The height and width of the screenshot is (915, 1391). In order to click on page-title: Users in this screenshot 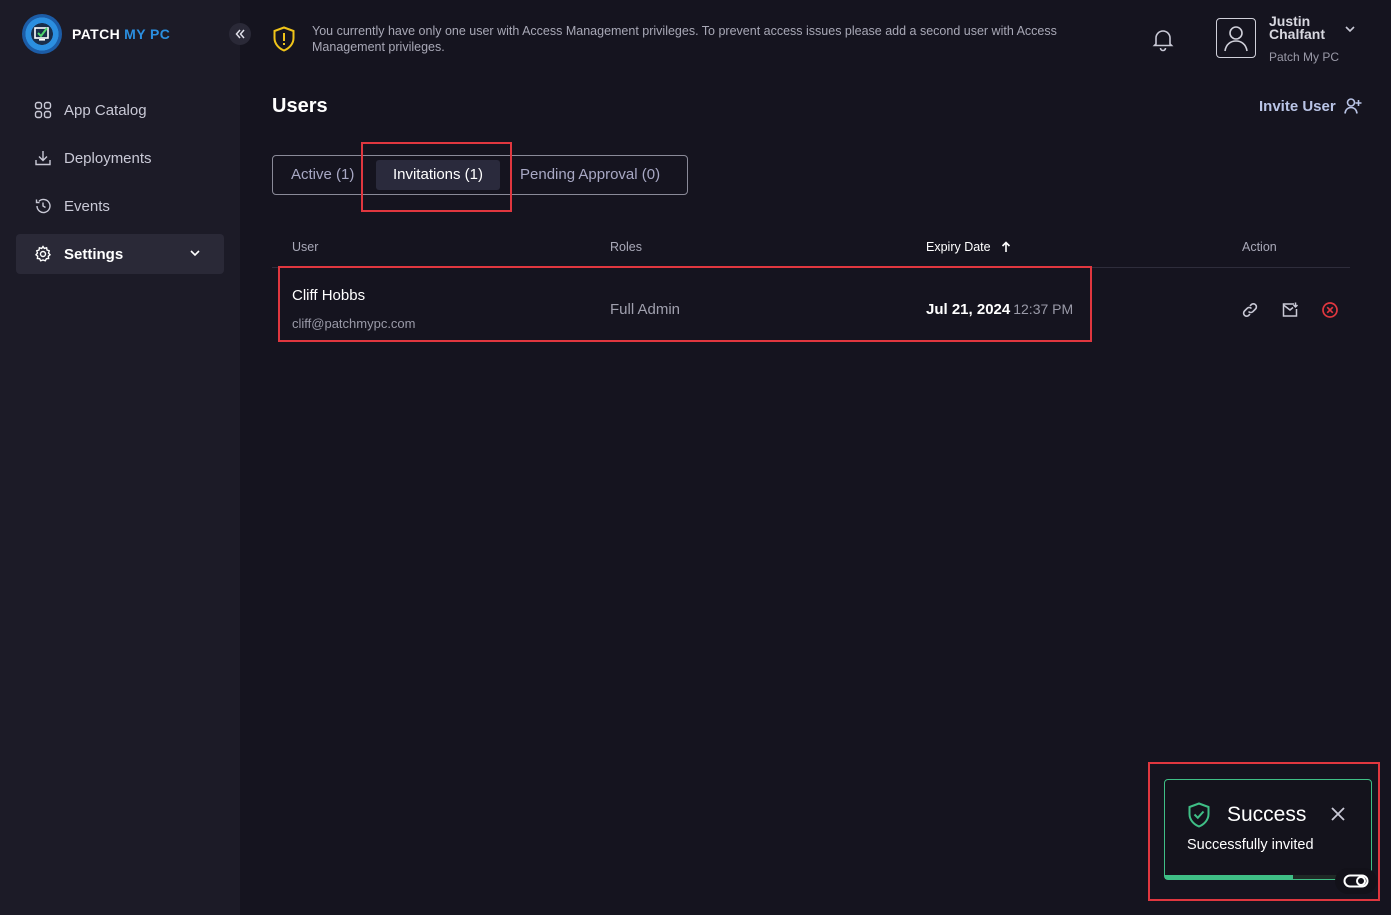, I will do `click(300, 106)`.